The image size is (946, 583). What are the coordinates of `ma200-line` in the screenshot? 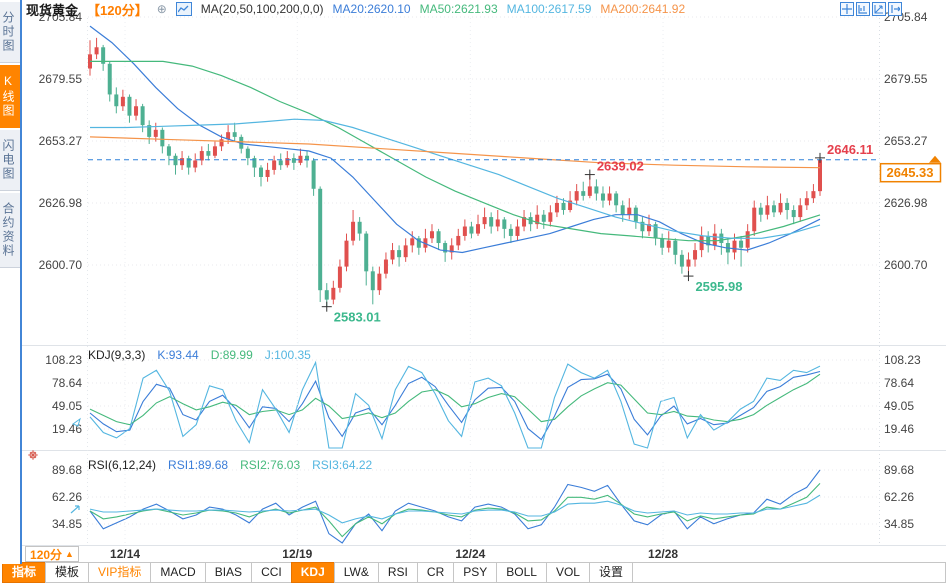 It's located at (455, 152).